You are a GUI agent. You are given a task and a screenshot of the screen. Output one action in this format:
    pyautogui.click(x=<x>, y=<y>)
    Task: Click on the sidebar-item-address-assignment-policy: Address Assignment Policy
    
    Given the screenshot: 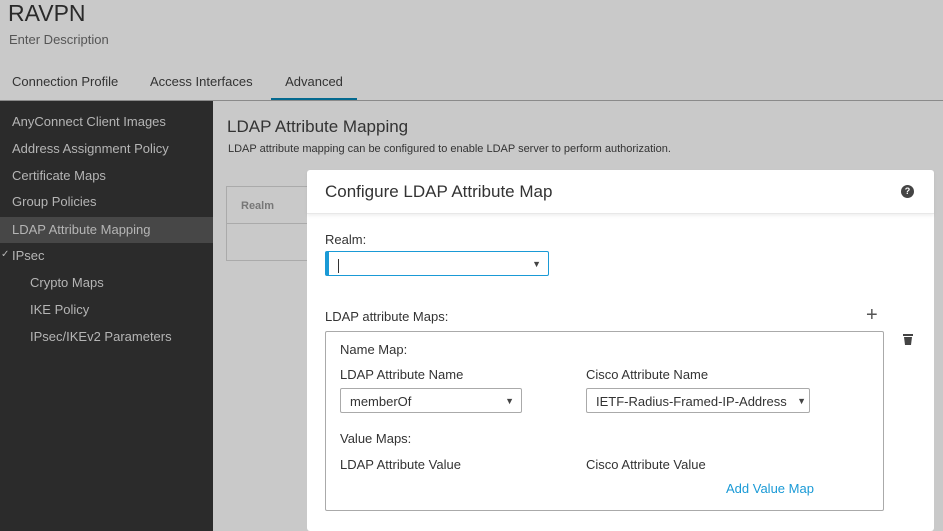 What is the action you would take?
    pyautogui.click(x=106, y=149)
    